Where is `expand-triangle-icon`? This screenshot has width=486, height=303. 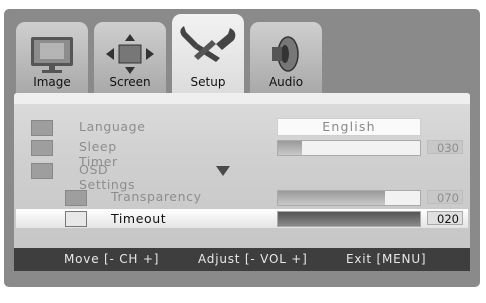 expand-triangle-icon is located at coordinates (223, 171).